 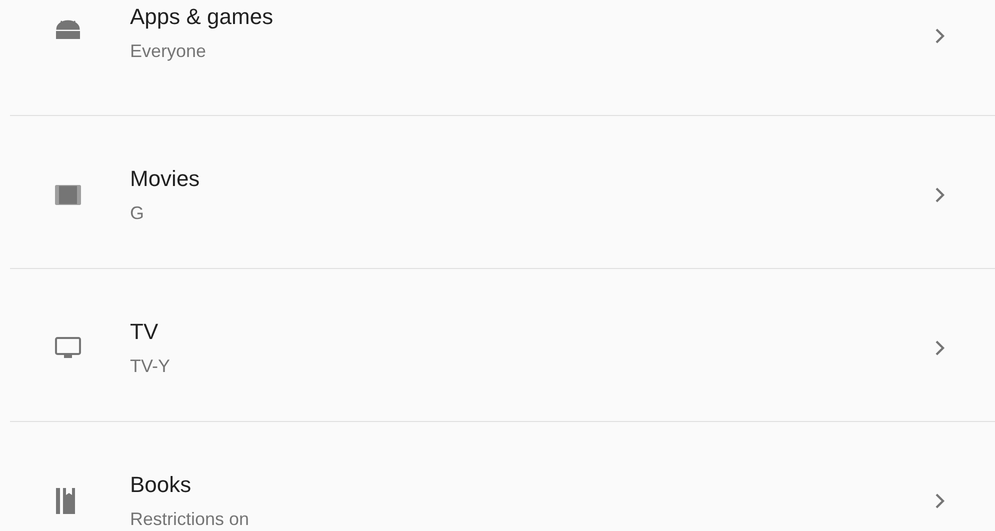 What do you see at coordinates (151, 366) in the screenshot?
I see `row-subtitle: TV-Y` at bounding box center [151, 366].